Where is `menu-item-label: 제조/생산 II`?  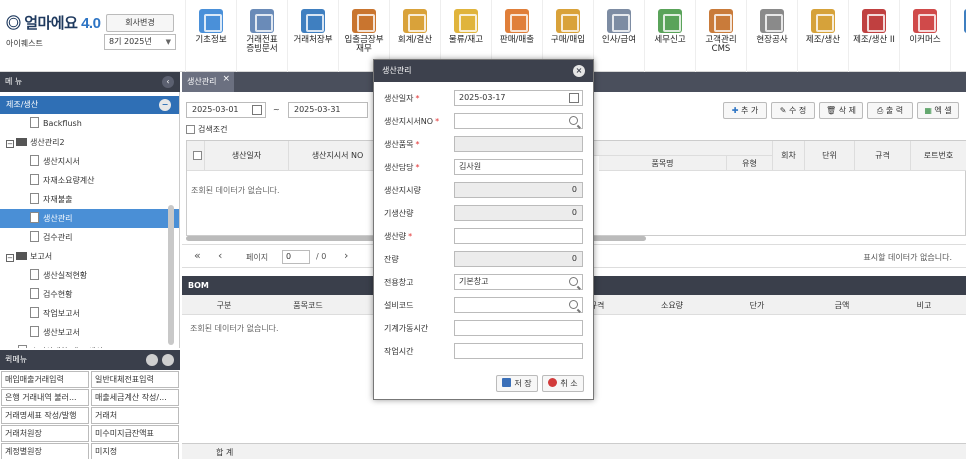 menu-item-label: 제조/생산 II is located at coordinates (874, 40).